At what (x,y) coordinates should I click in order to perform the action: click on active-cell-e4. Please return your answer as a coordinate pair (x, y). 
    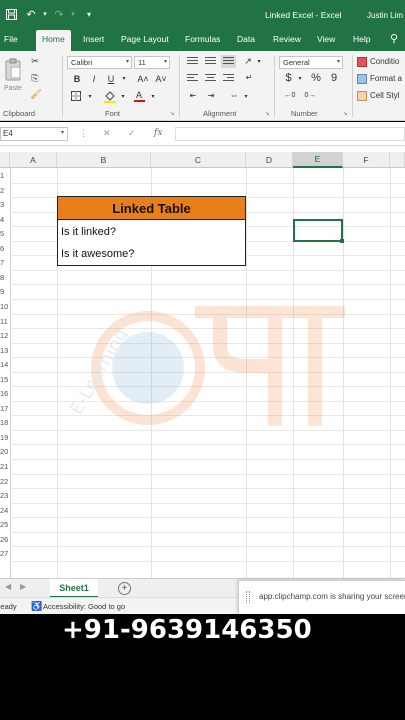
    Looking at the image, I should click on (318, 231).